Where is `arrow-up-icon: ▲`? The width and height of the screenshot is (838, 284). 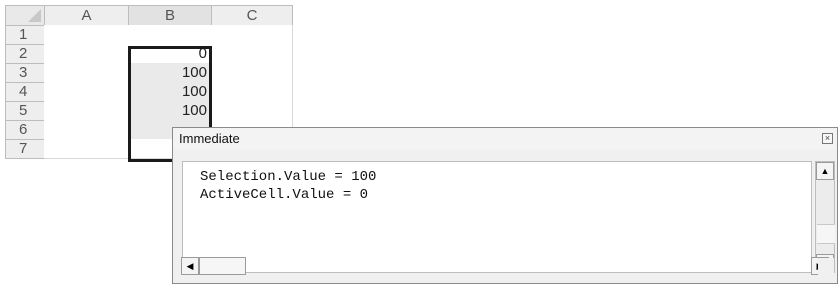 arrow-up-icon: ▲ is located at coordinates (825, 171).